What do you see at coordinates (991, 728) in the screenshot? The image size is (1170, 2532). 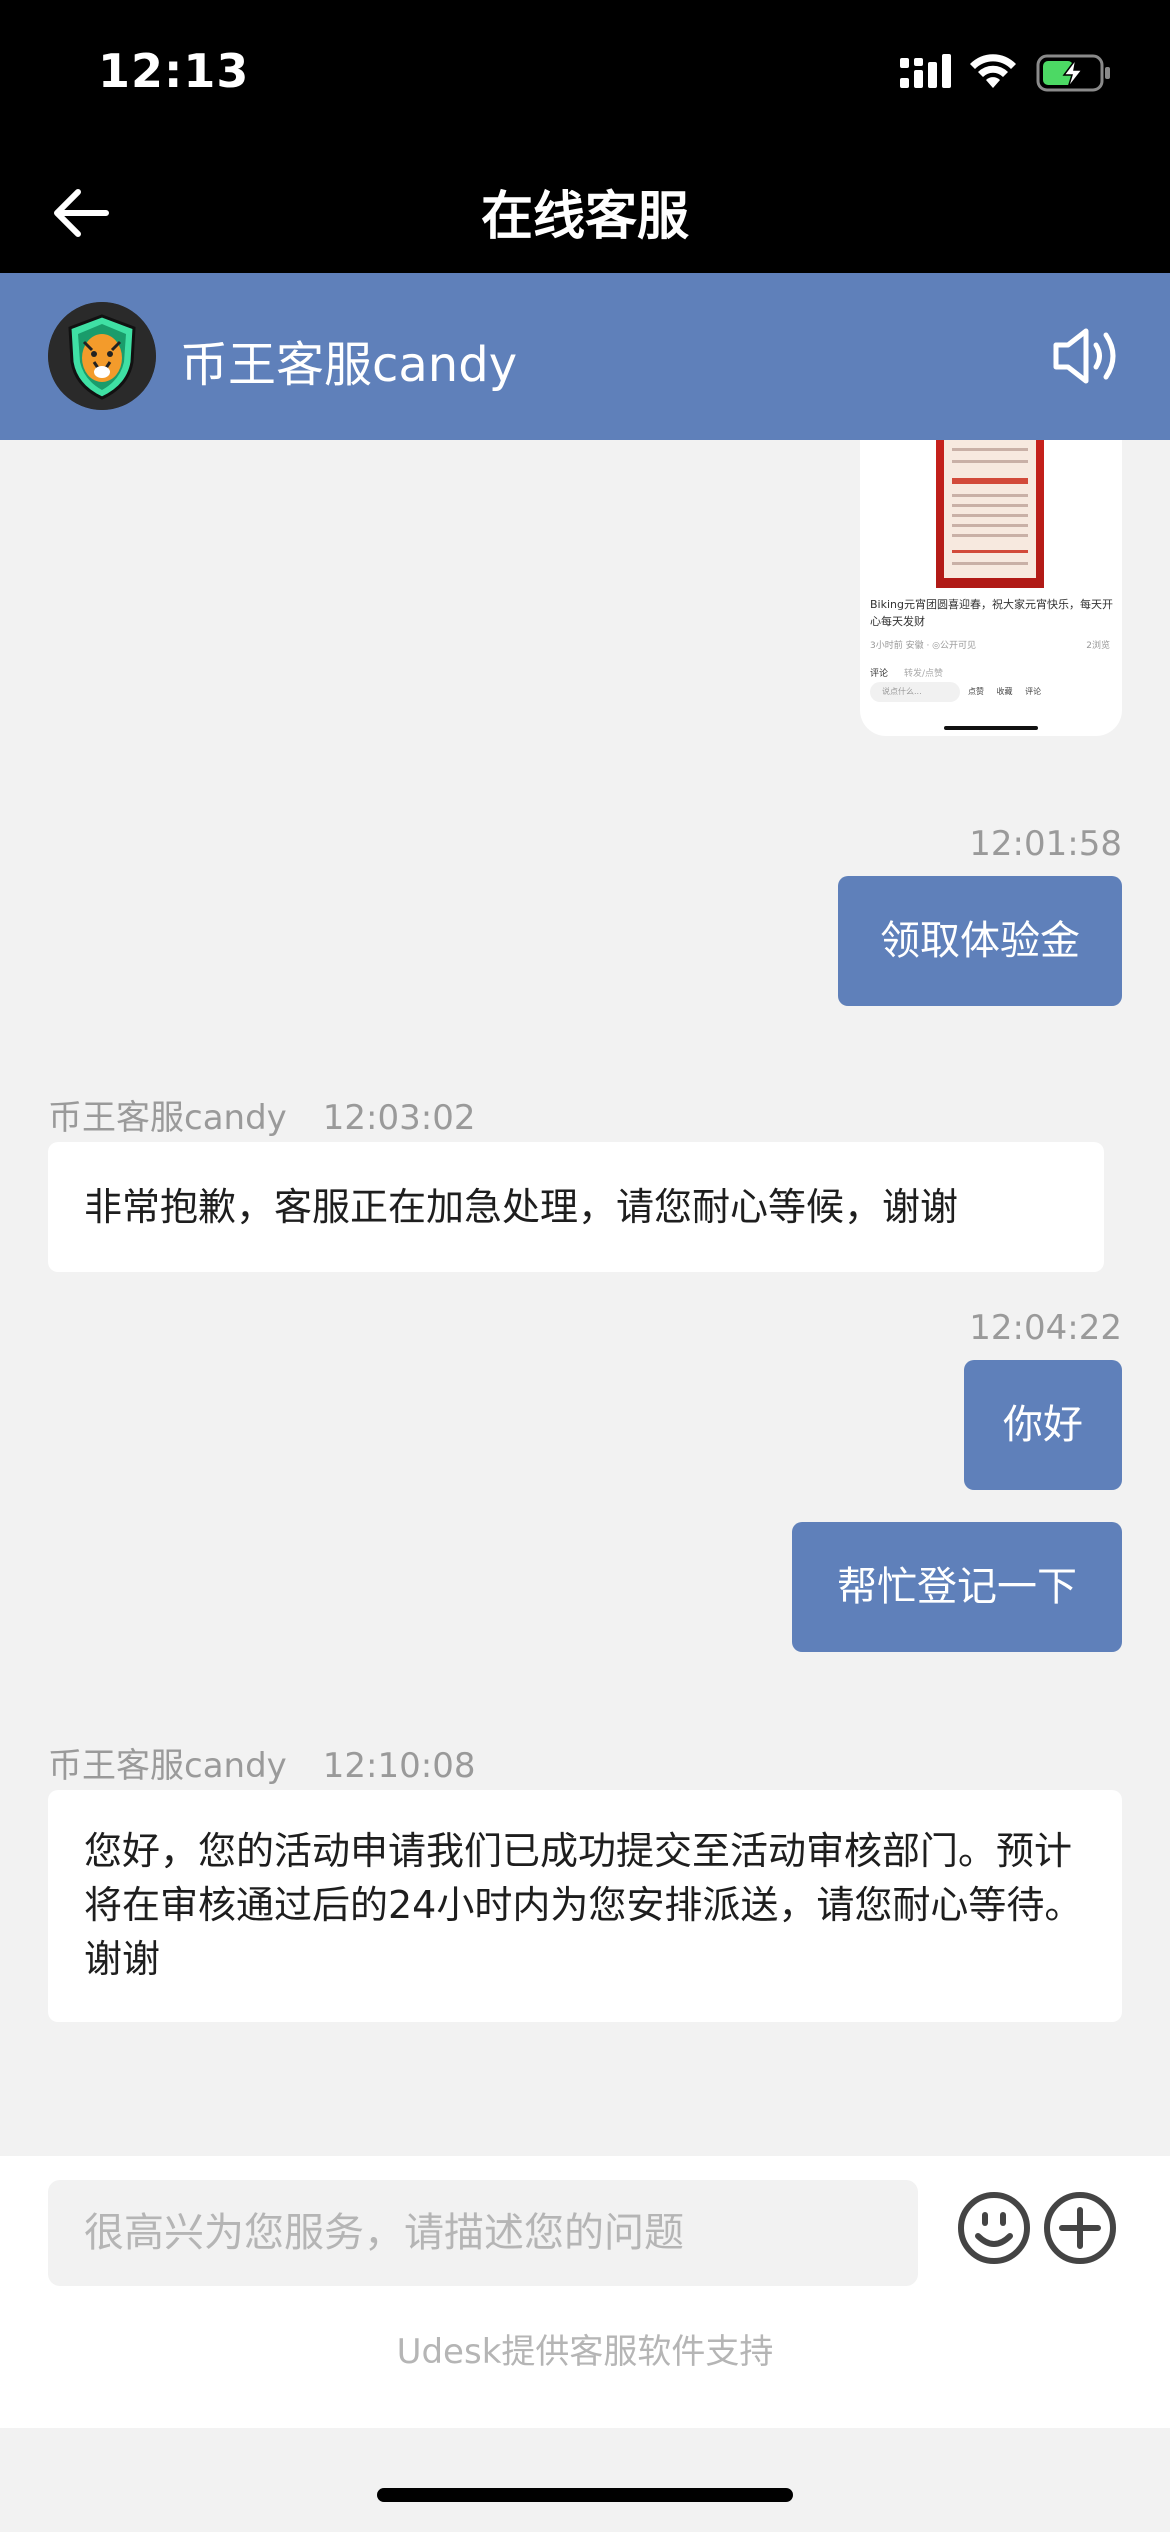 I see `card-home-bar` at bounding box center [991, 728].